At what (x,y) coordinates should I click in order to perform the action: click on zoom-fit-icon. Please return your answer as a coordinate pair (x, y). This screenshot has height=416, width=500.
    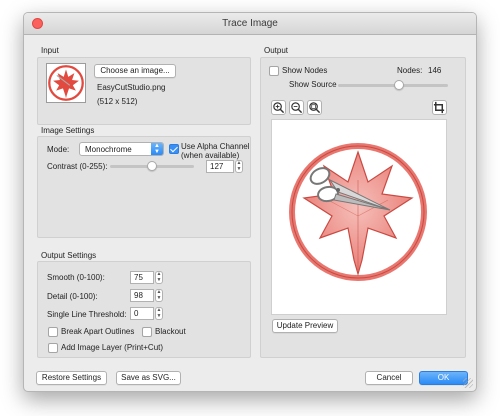
    Looking at the image, I should click on (315, 108).